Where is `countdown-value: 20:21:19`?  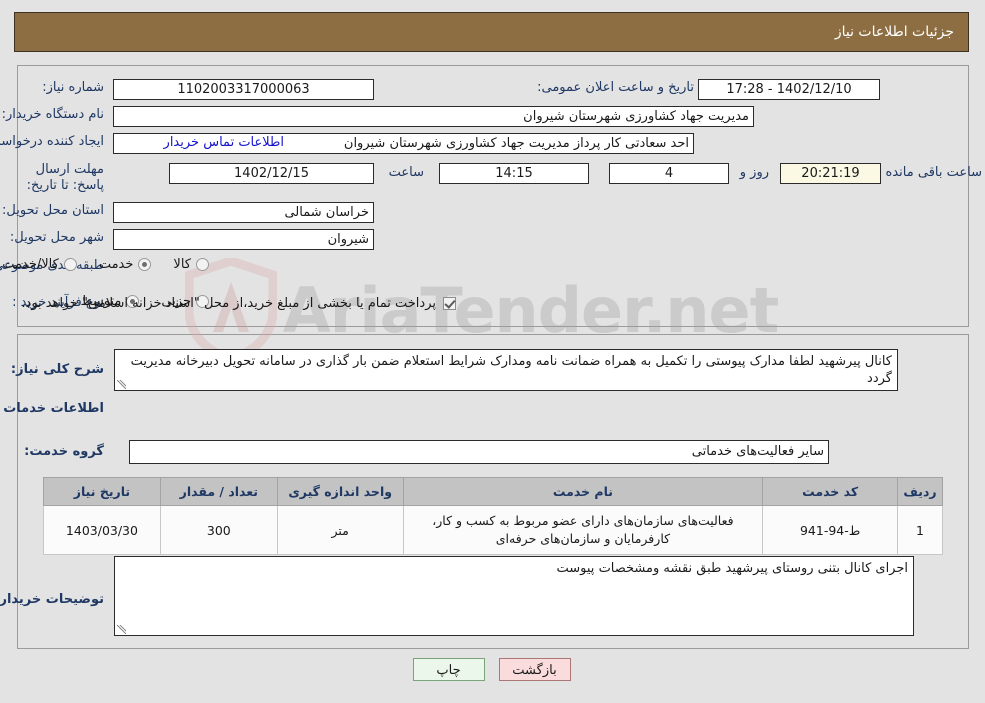 countdown-value: 20:21:19 is located at coordinates (831, 173).